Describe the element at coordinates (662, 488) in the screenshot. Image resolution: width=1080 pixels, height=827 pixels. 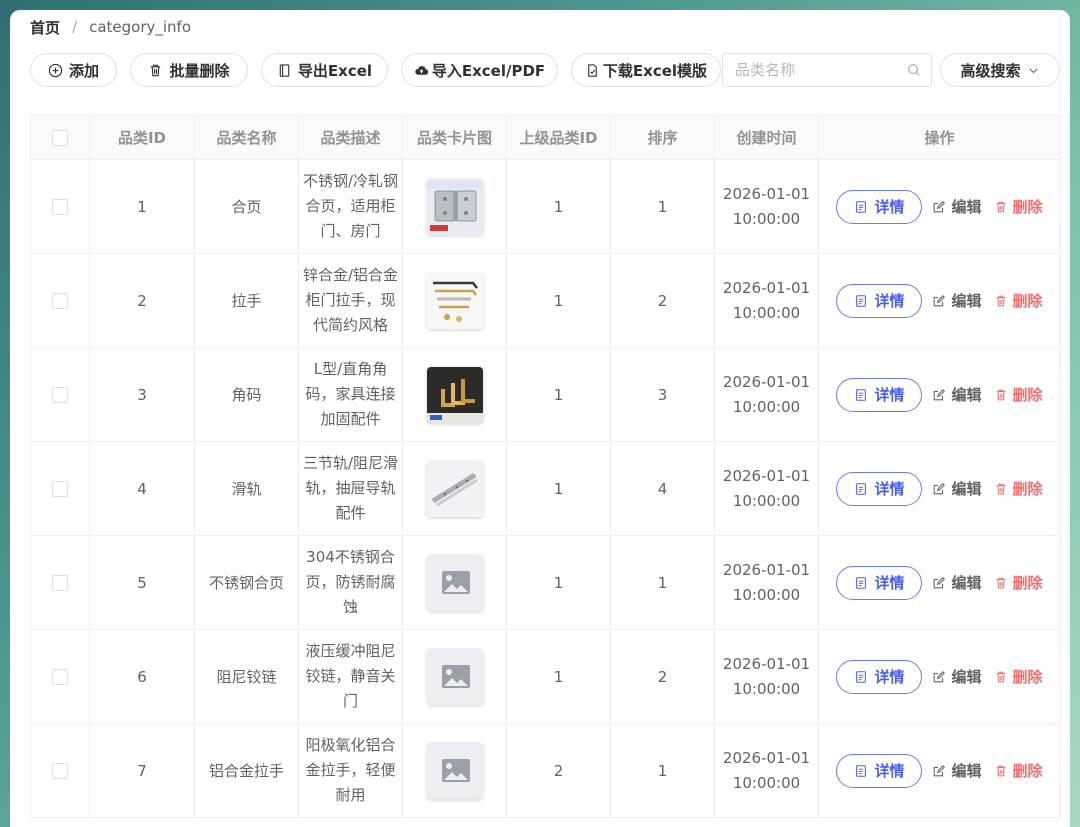
I see `sort-order: 4` at that location.